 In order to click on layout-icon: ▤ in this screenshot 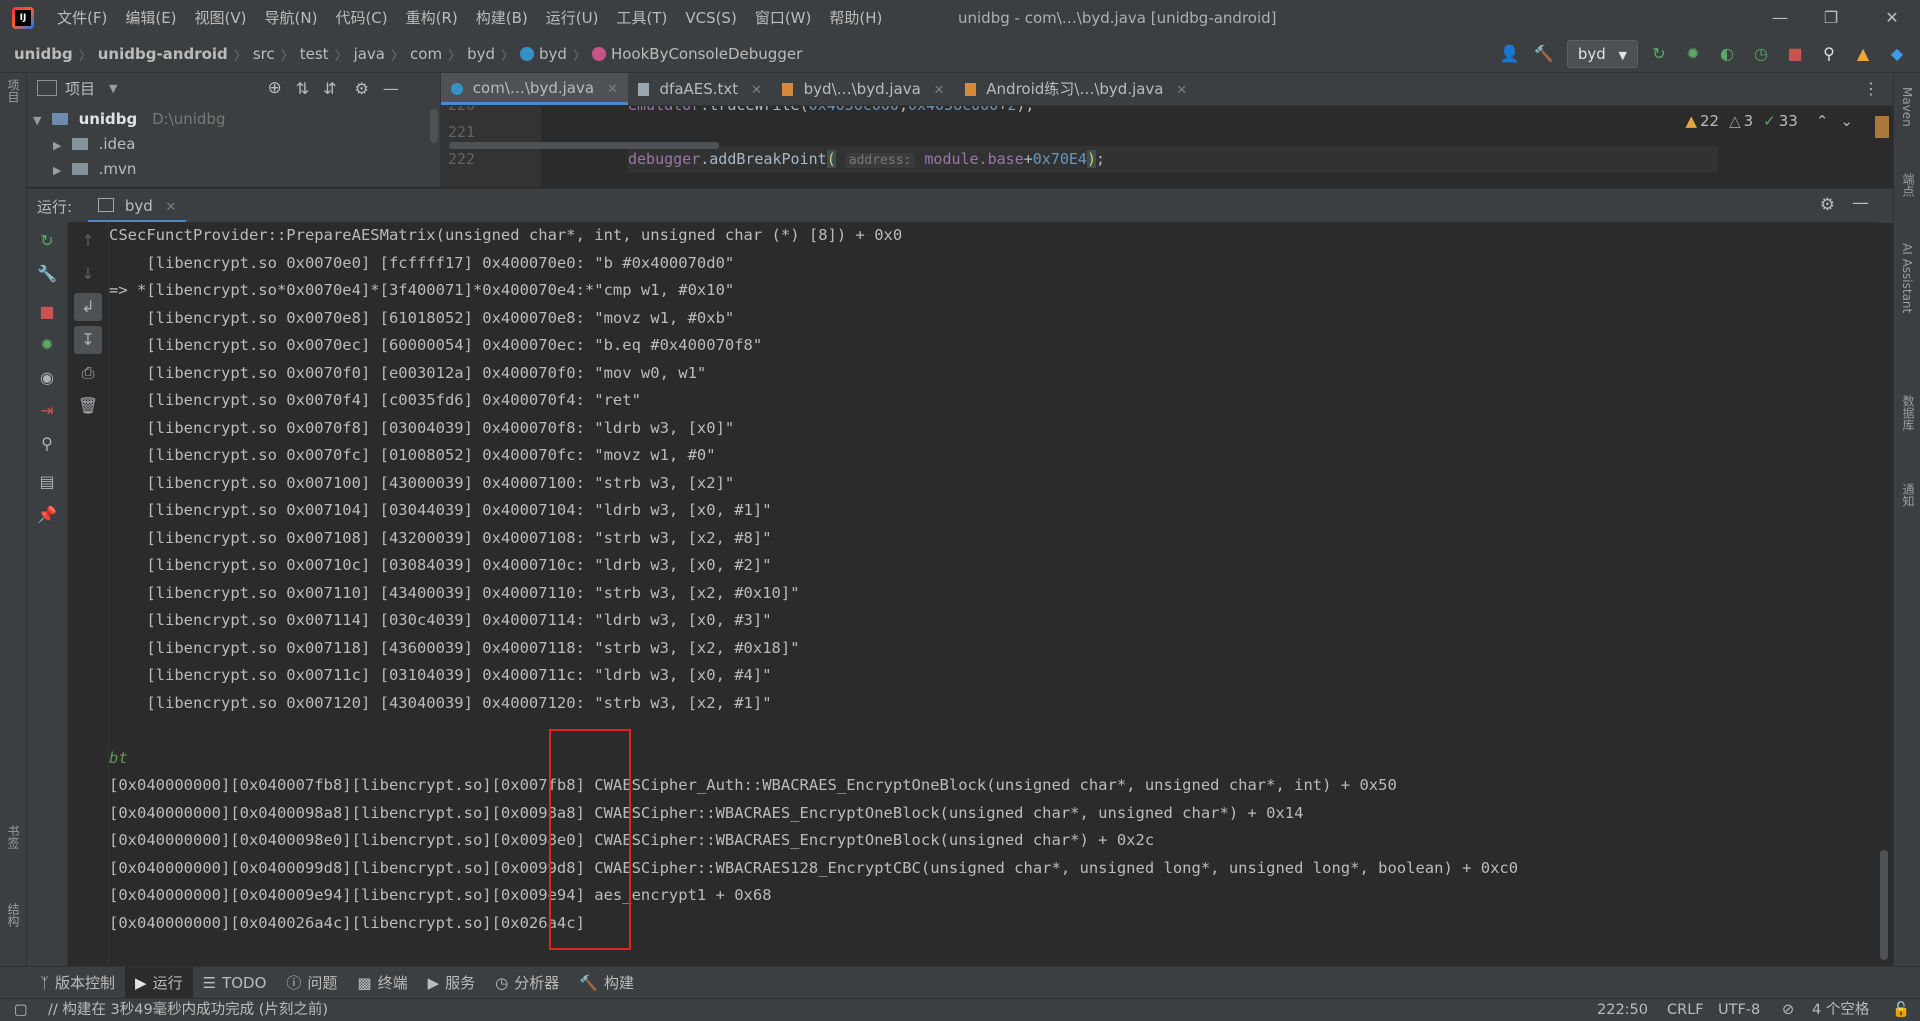, I will do `click(47, 482)`.